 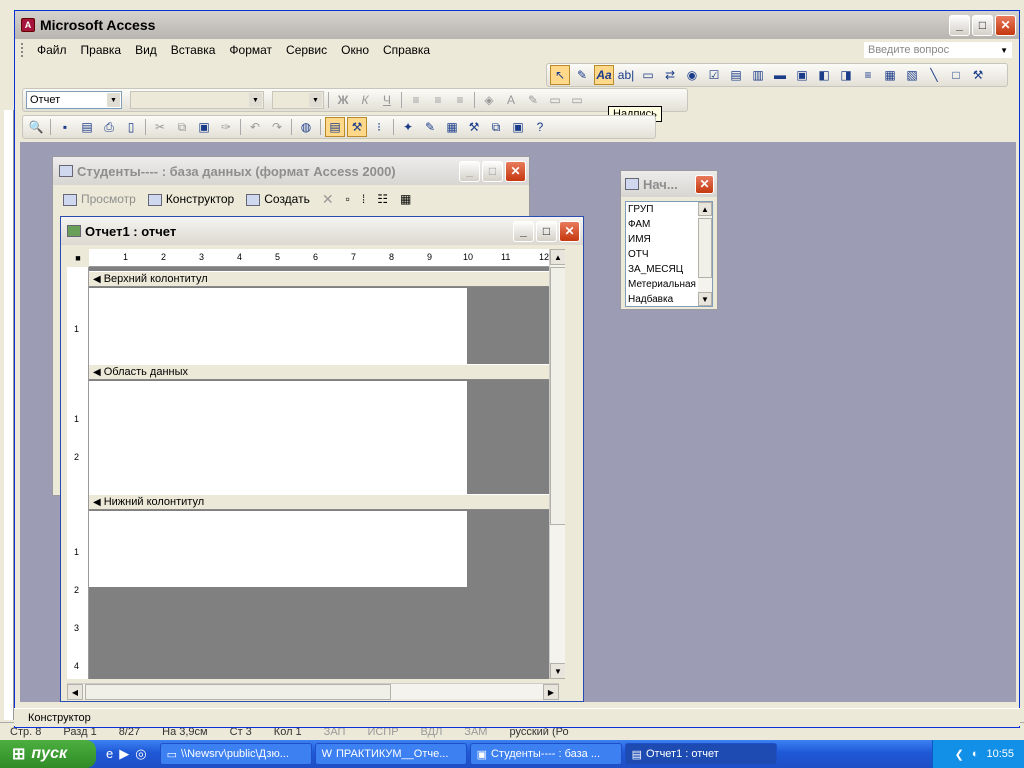 I want to click on autoformat-icon: ✦, so click(x=408, y=127).